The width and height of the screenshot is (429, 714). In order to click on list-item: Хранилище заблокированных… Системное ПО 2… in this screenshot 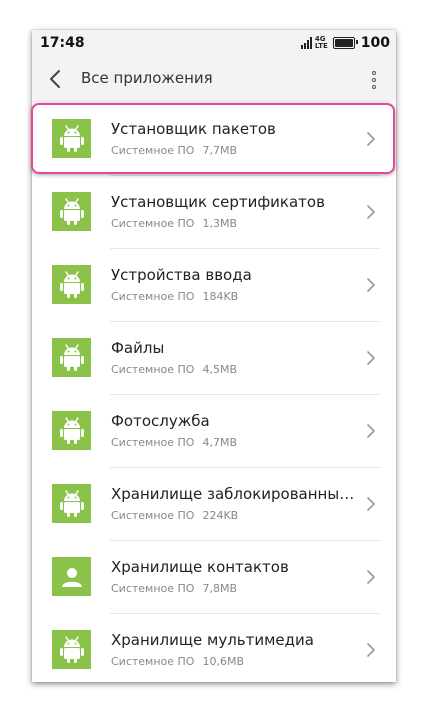, I will do `click(214, 504)`.